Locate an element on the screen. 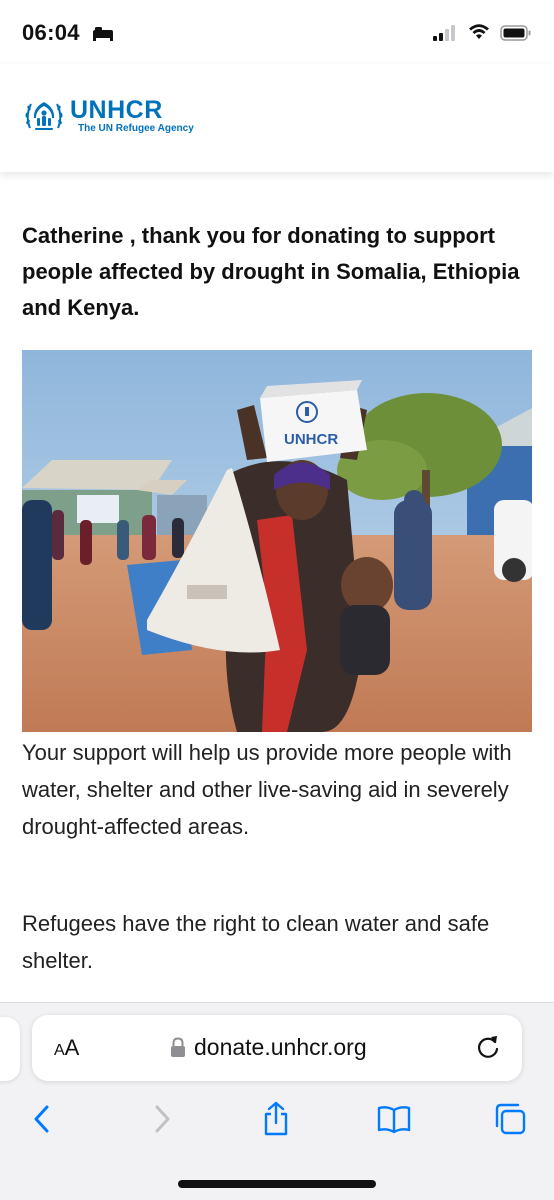  signal-icon is located at coordinates (445, 35).